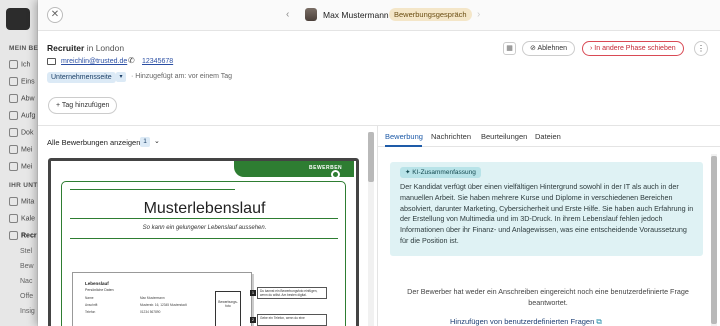 This screenshot has height=326, width=720. Describe the element at coordinates (509, 48) in the screenshot. I see `calendar-icon: ▦` at that location.